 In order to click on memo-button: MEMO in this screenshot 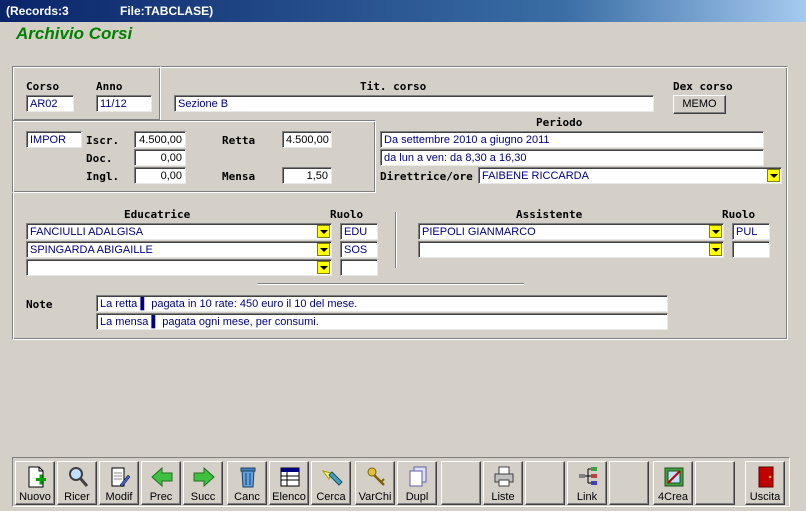, I will do `click(699, 104)`.